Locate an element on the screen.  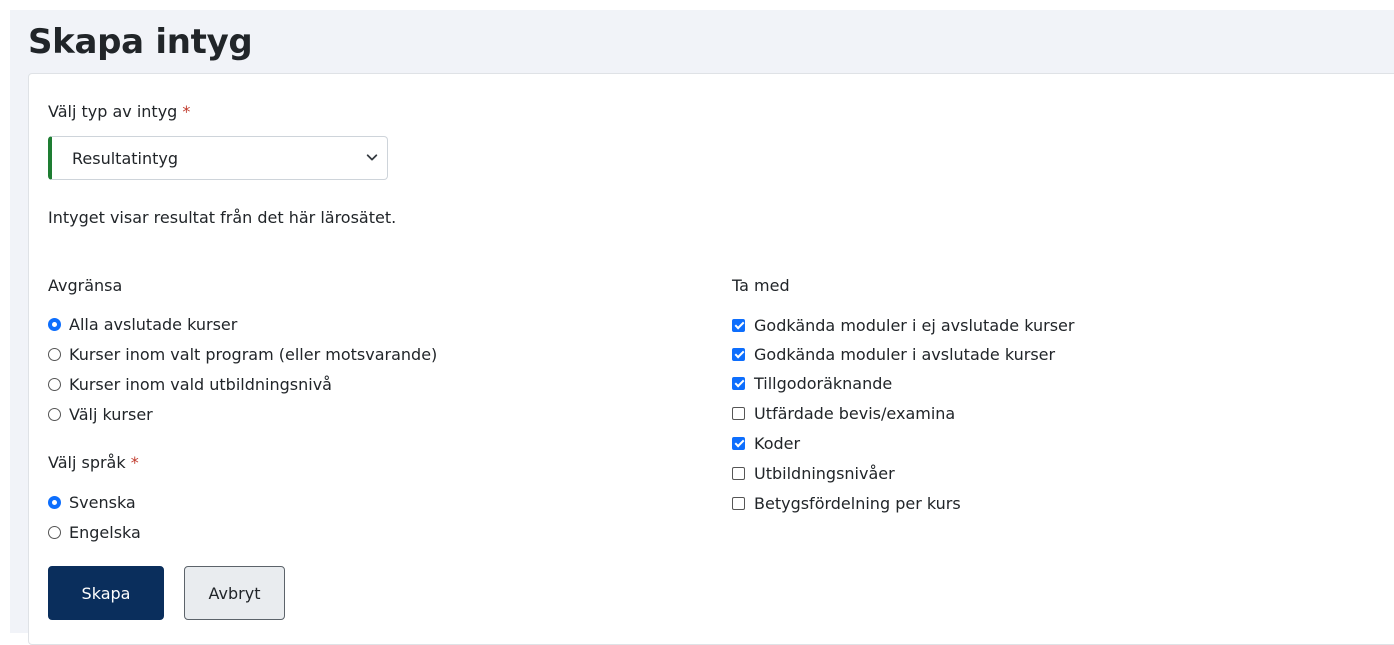
include-option-label: Koder is located at coordinates (777, 443).